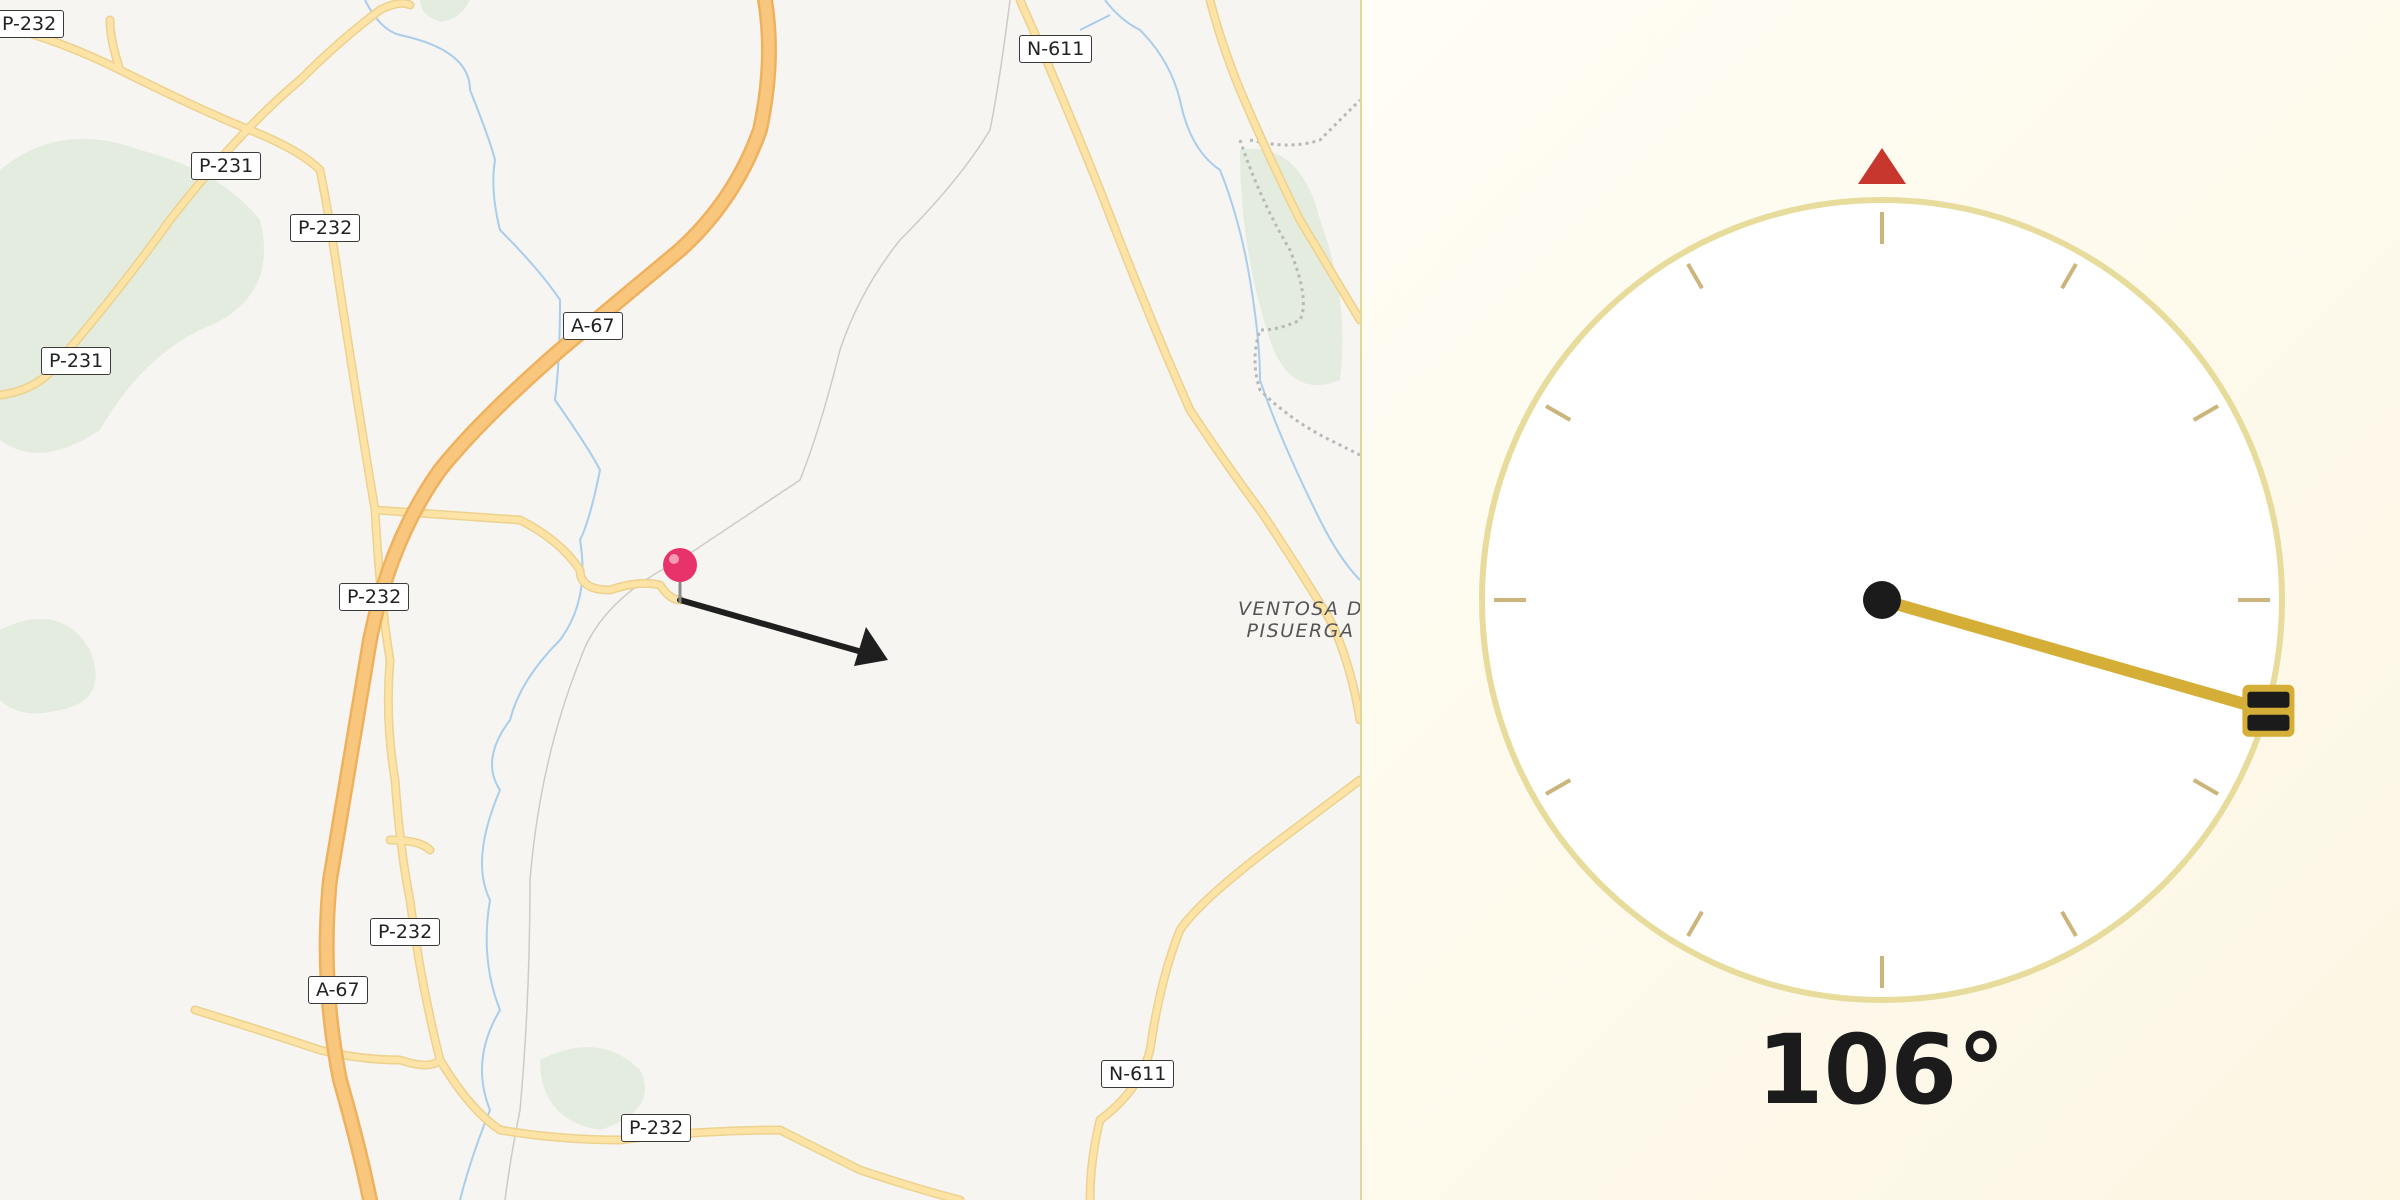 The width and height of the screenshot is (2400, 1200). What do you see at coordinates (782, 631) in the screenshot?
I see `direction-arrow-icon` at bounding box center [782, 631].